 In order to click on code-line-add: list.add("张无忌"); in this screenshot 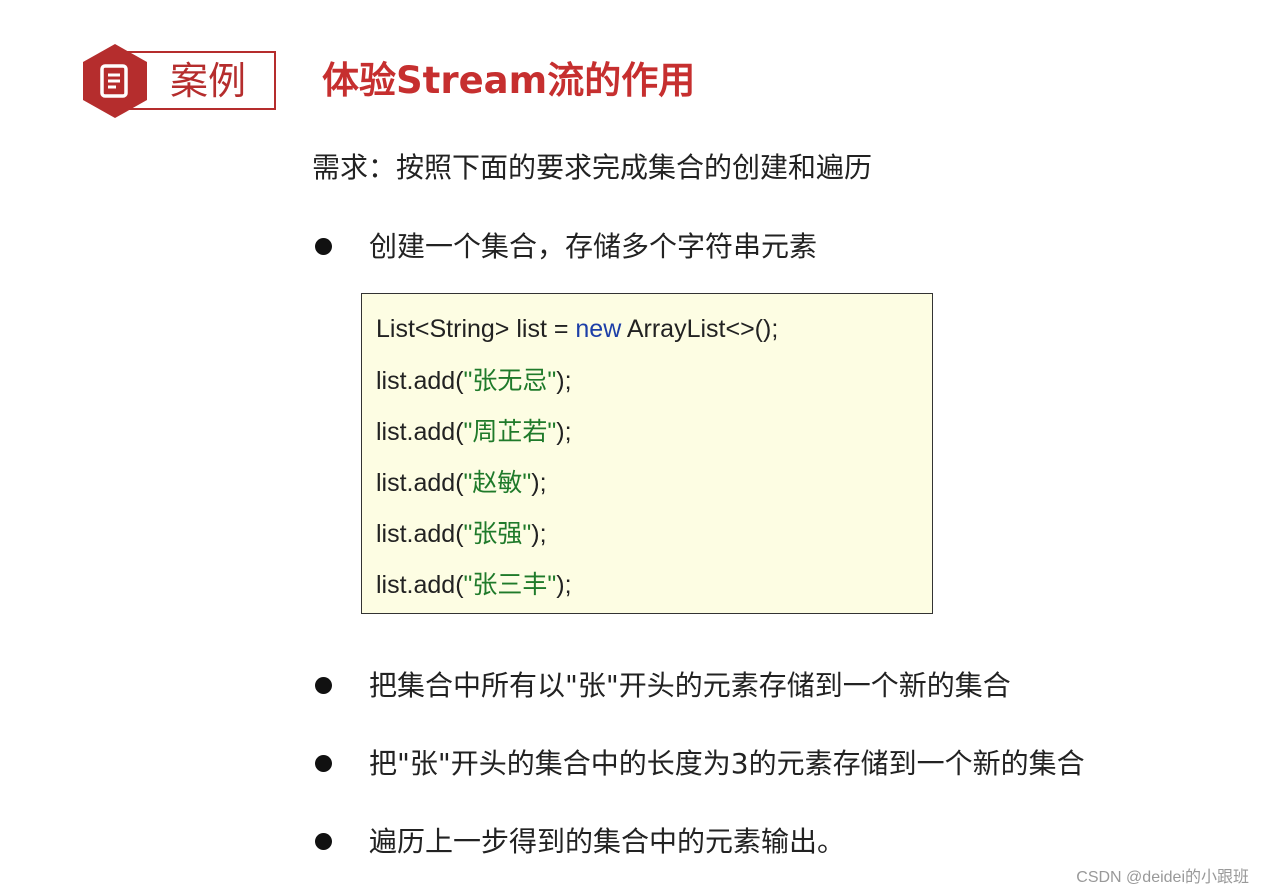, I will do `click(474, 381)`.